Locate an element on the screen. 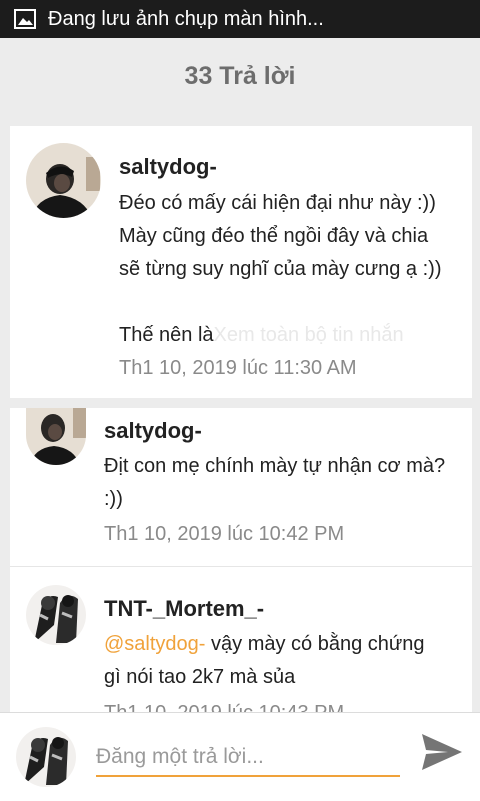 Image resolution: width=480 pixels, height=801 pixels. page-header: 33 Trả lời is located at coordinates (240, 76).